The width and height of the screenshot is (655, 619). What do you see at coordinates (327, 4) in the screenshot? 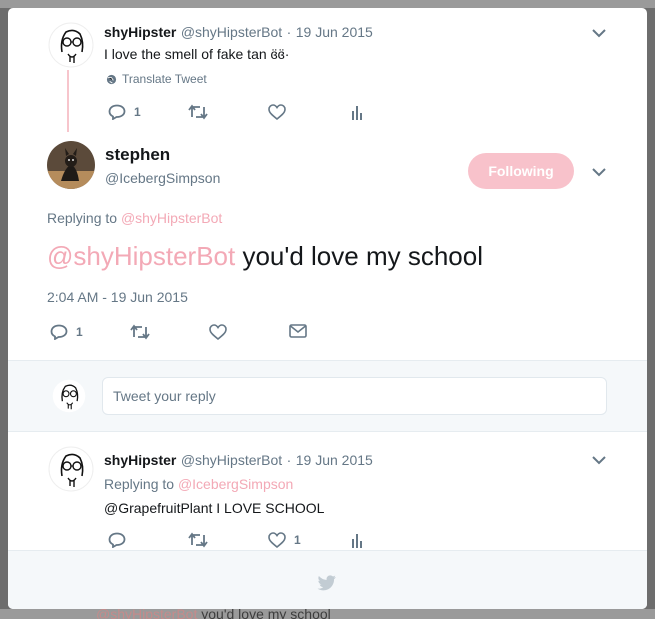
I see `background-strip-top` at bounding box center [327, 4].